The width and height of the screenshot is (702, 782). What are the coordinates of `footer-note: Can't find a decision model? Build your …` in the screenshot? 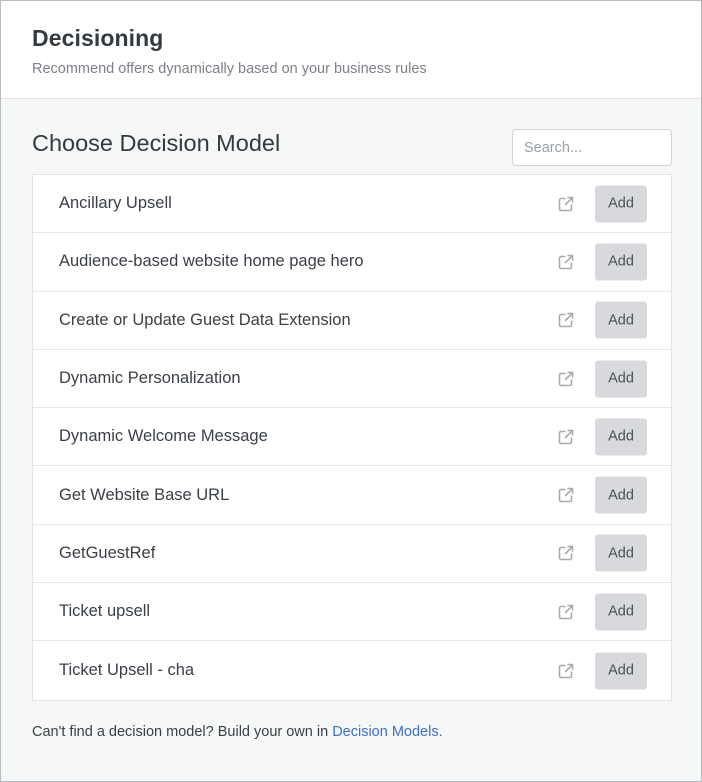 It's located at (237, 732).